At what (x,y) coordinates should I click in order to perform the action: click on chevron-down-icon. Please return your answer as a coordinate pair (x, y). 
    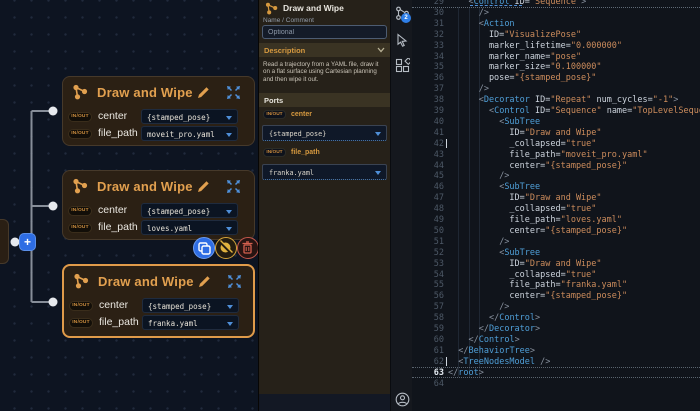
    Looking at the image, I should click on (381, 50).